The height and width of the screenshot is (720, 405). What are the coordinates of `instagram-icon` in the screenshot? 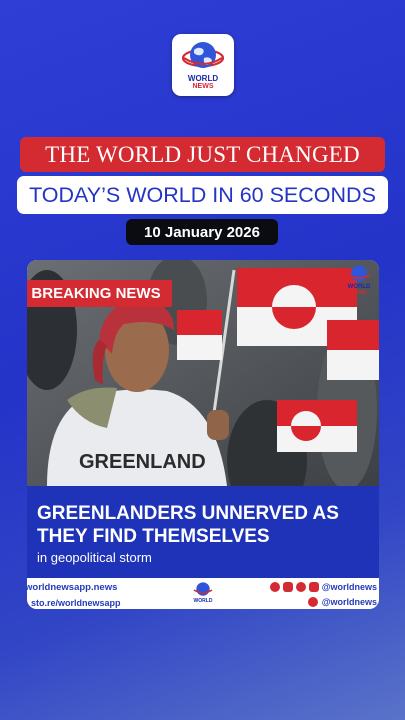 It's located at (313, 587).